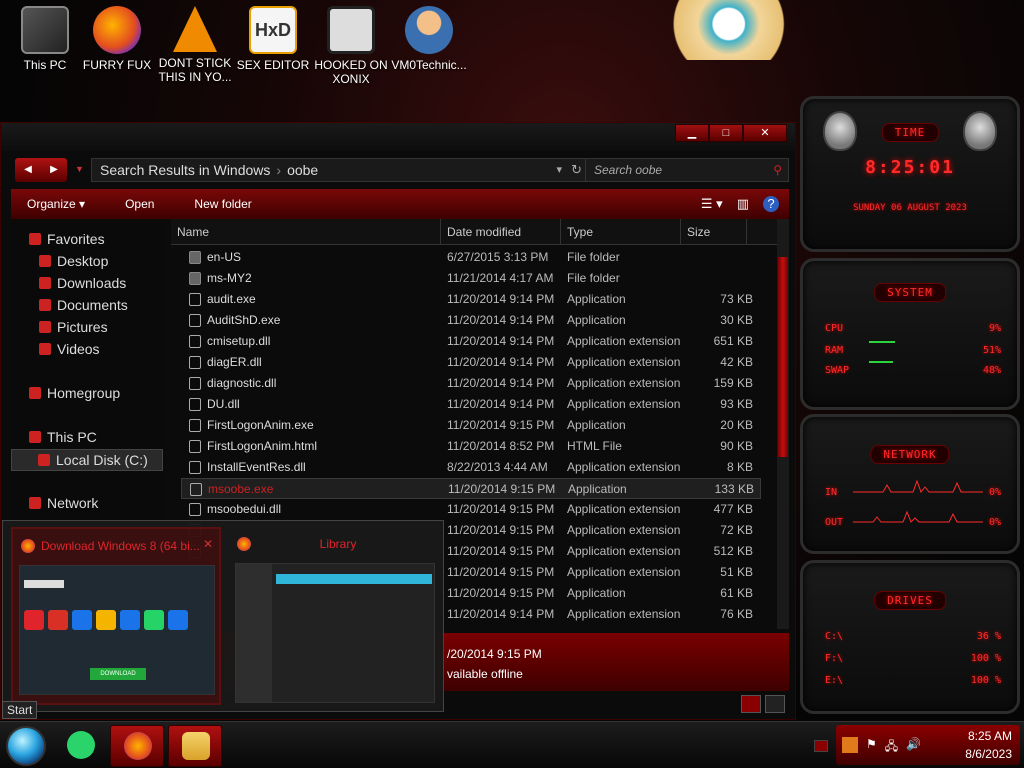 Image resolution: width=1024 pixels, height=768 pixels. I want to click on nav-downloads: Downloads, so click(82, 283).